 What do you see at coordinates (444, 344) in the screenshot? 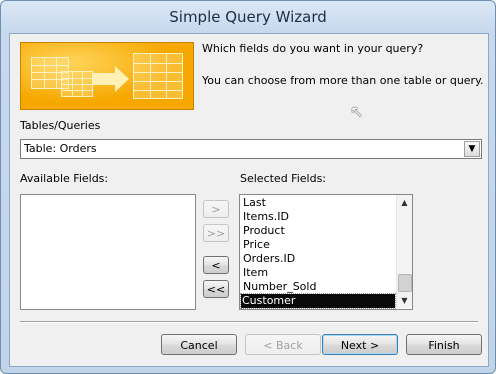
I see `finish-button: Finish` at bounding box center [444, 344].